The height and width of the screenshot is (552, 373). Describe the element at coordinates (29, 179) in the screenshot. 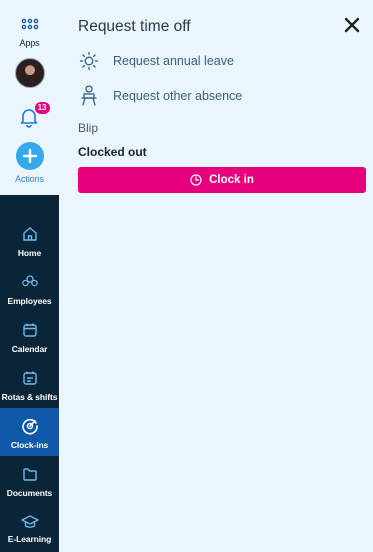

I see `actions-label: Actions` at that location.